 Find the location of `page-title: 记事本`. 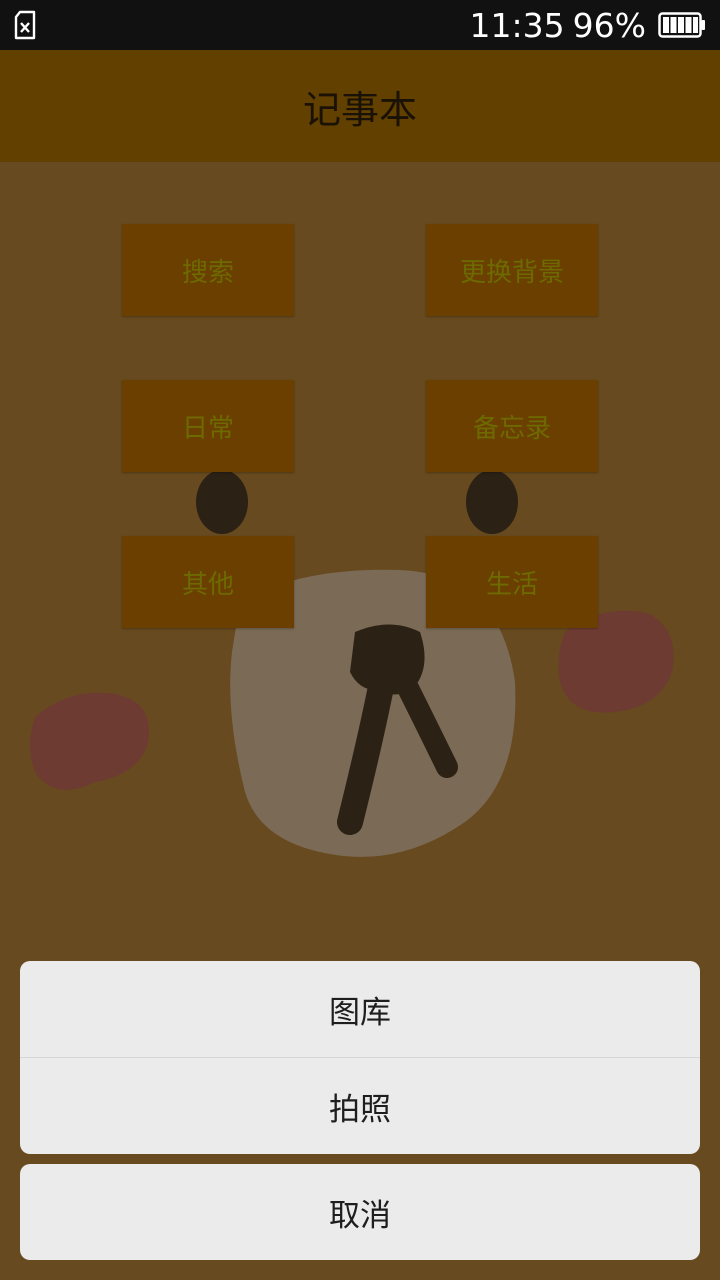

page-title: 记事本 is located at coordinates (359, 109).